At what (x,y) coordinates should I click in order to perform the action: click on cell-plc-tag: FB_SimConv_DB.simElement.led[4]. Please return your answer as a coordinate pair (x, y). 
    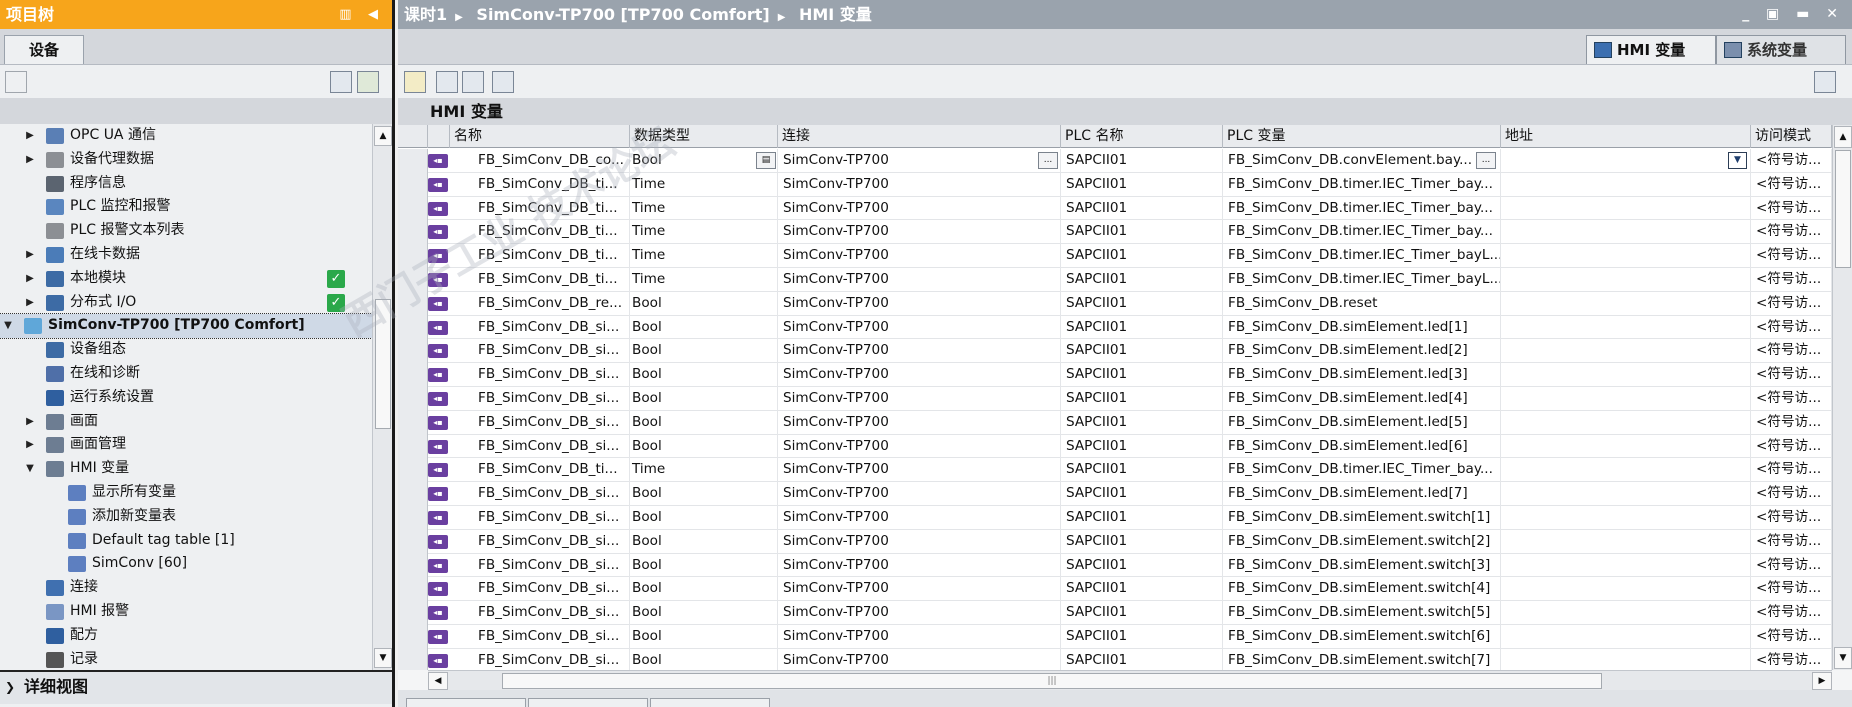
    Looking at the image, I should click on (1362, 399).